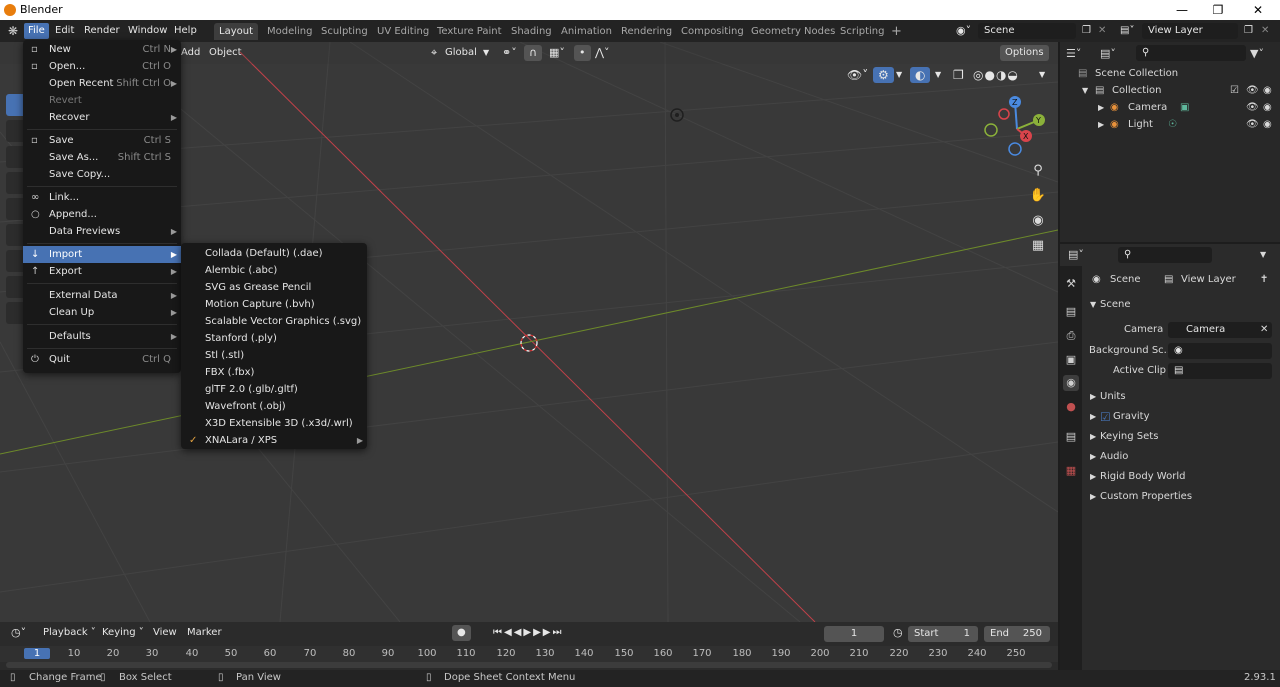 The height and width of the screenshot is (687, 1280). I want to click on light-expand-icon: ▶, so click(1101, 124).